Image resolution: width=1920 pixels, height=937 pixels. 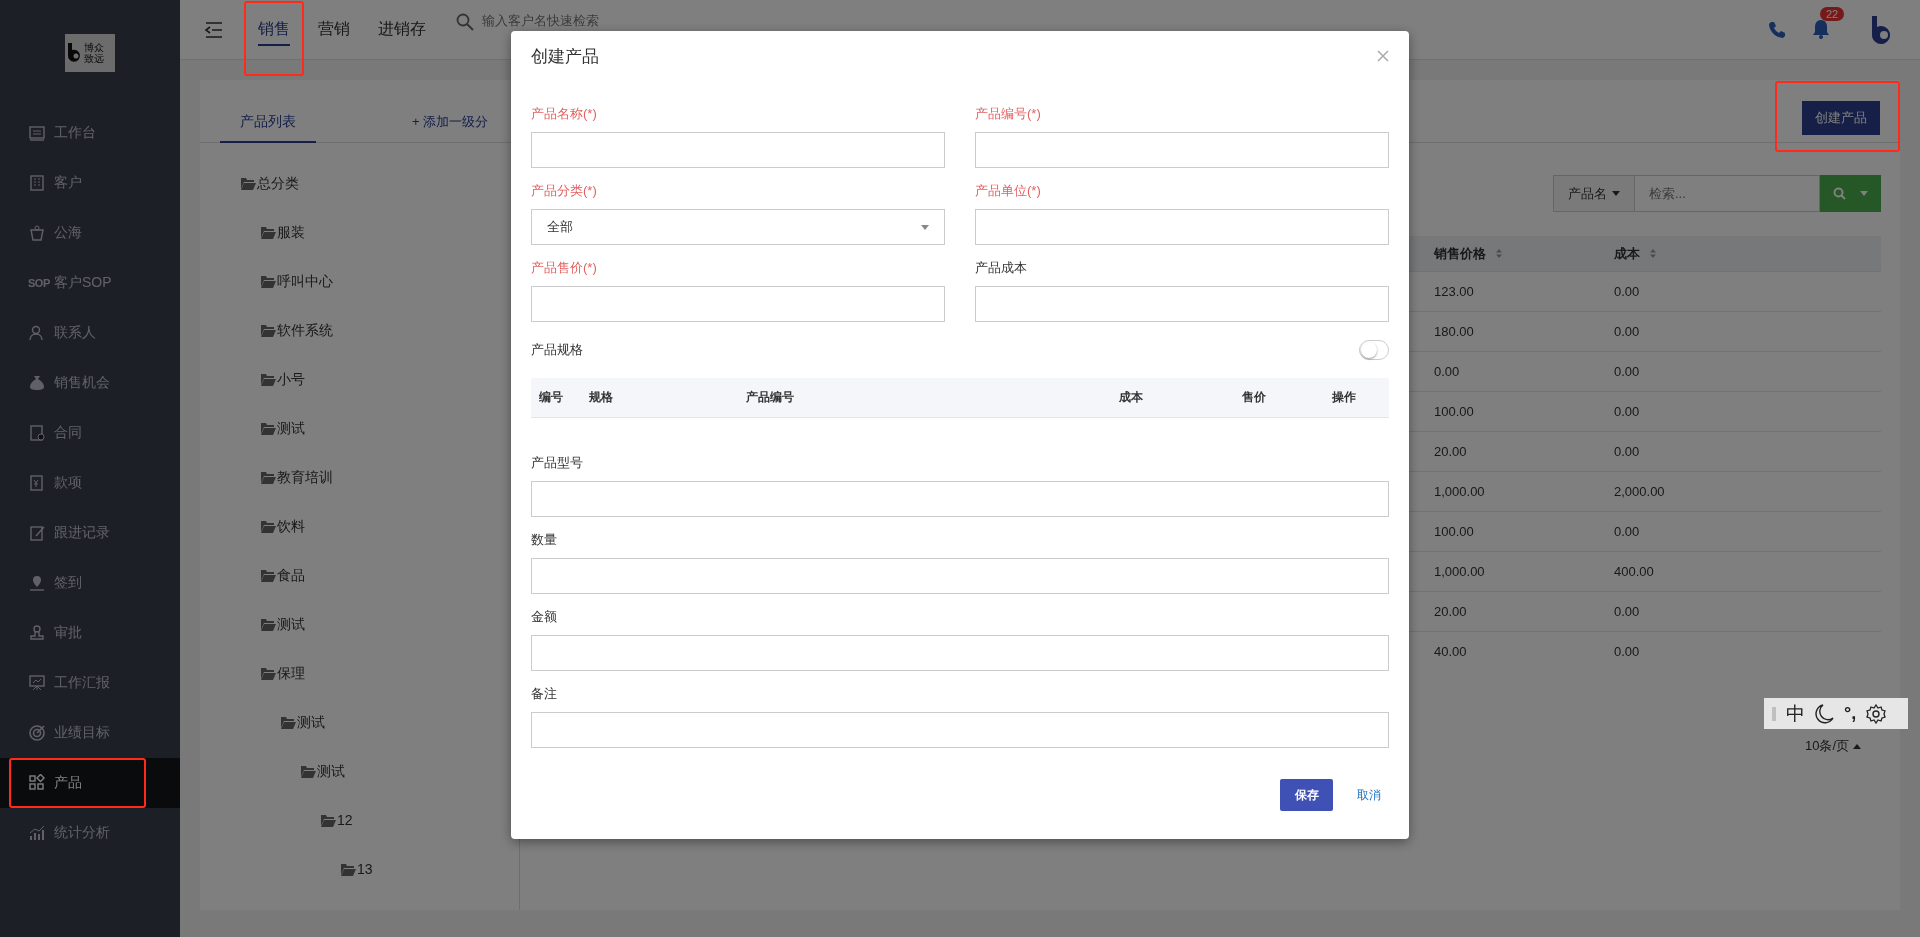 I want to click on field-label: 产品型号, so click(x=557, y=463).